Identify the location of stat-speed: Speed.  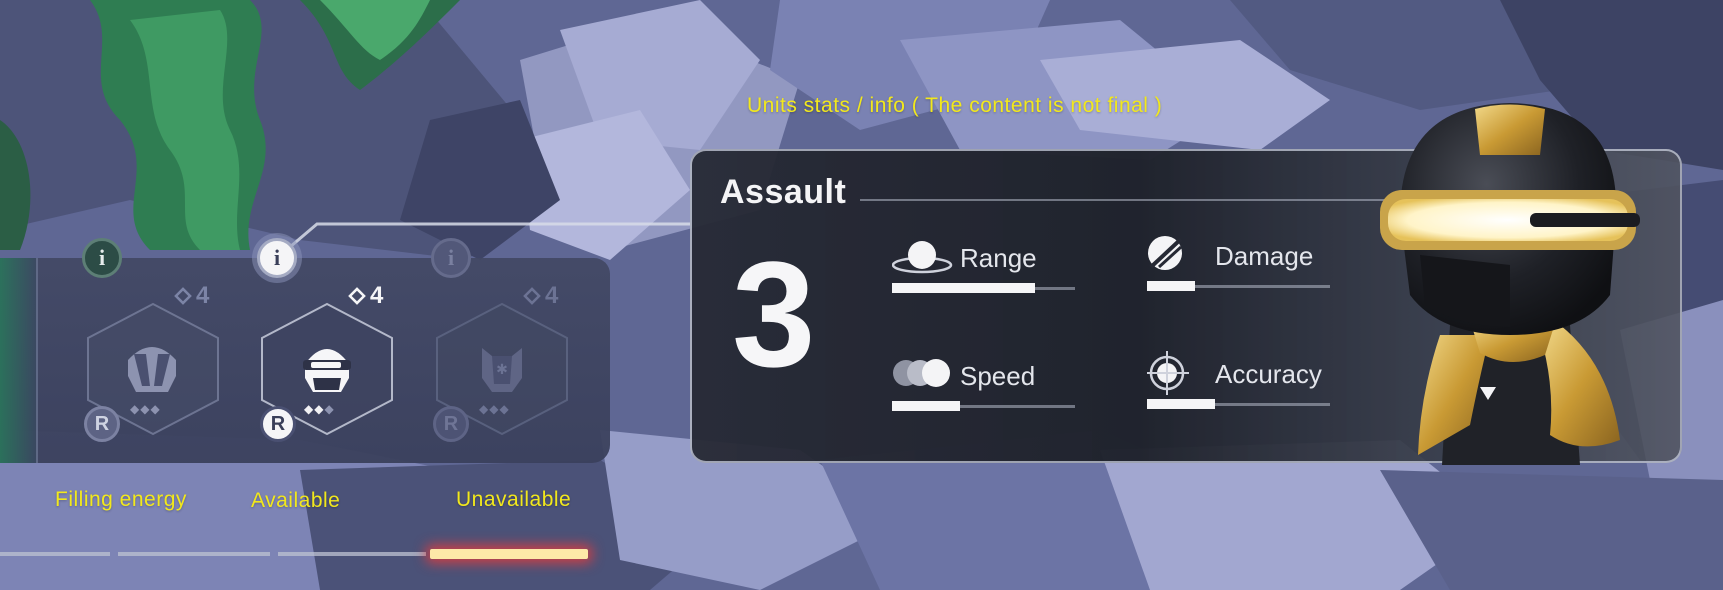
(987, 388).